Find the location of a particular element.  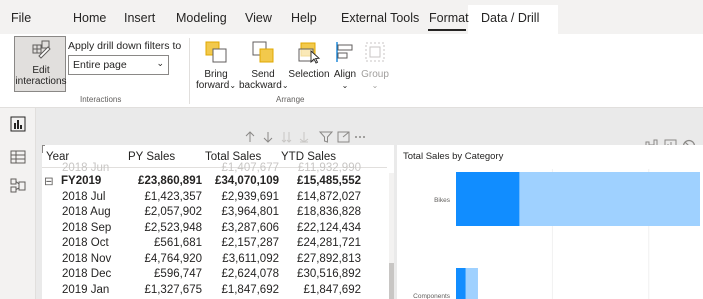

expand-all-icon is located at coordinates (304, 137).